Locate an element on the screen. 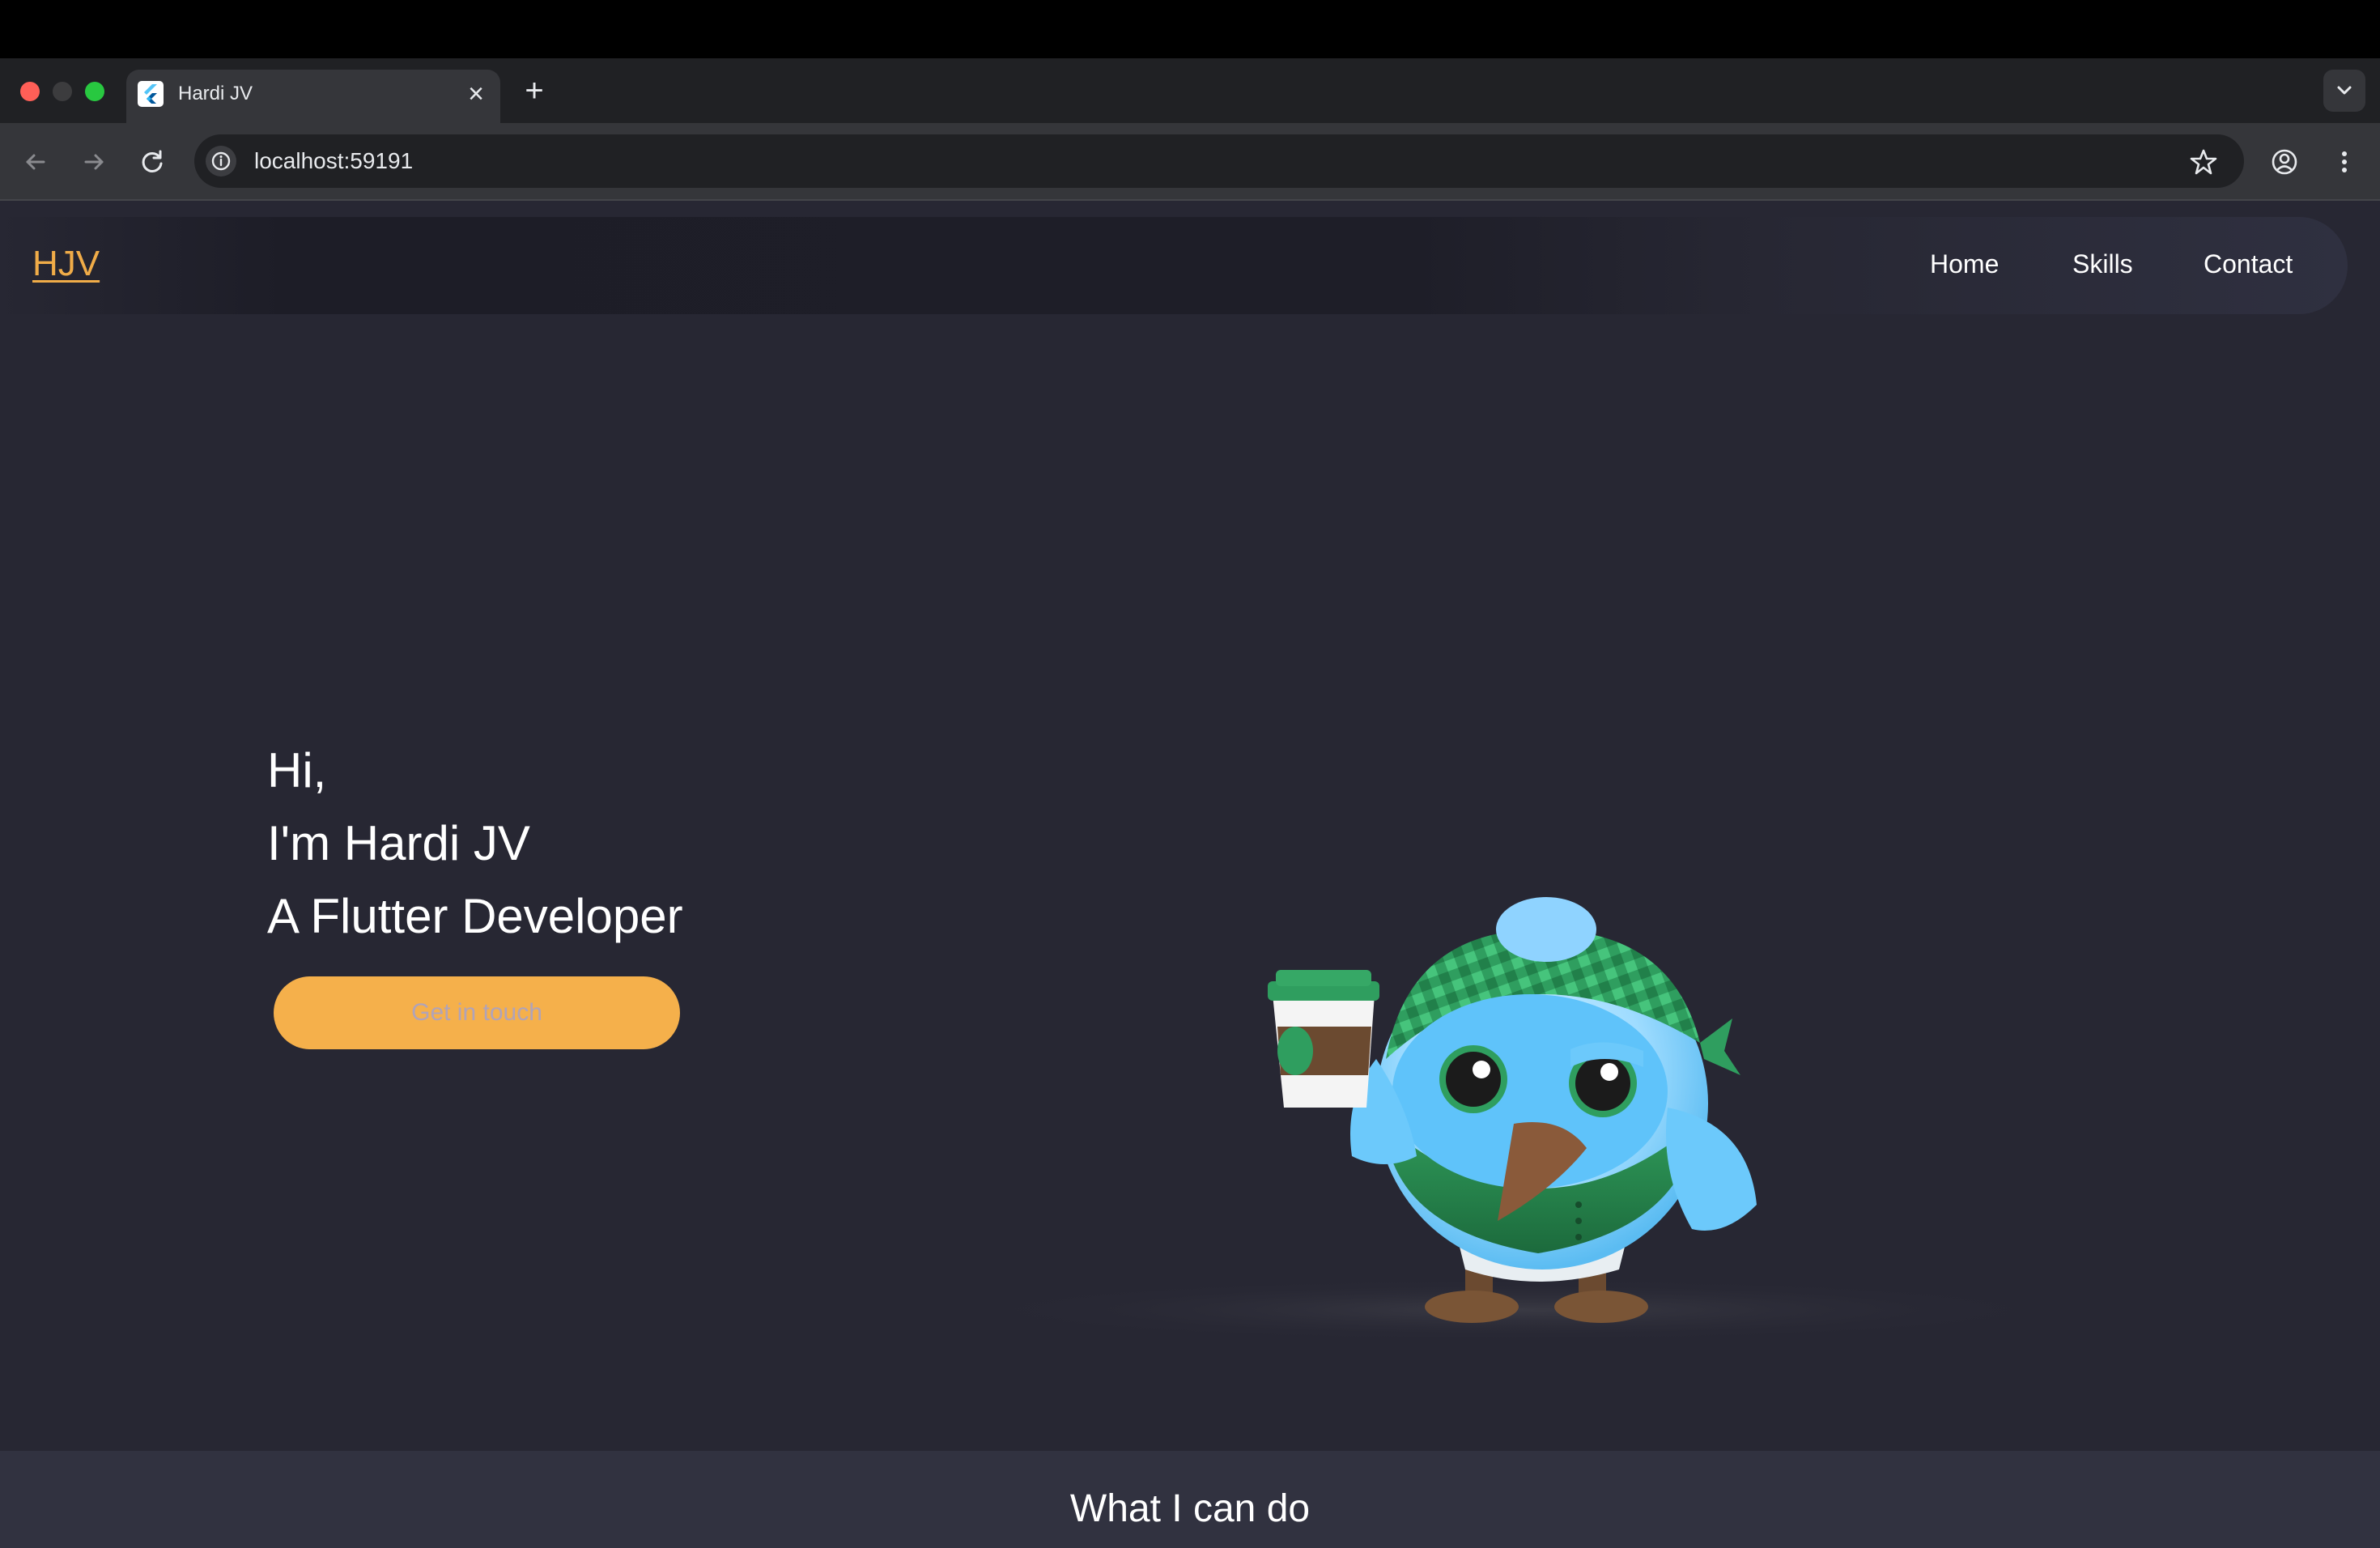 The width and height of the screenshot is (2380, 1548). profile-button is located at coordinates (2284, 162).